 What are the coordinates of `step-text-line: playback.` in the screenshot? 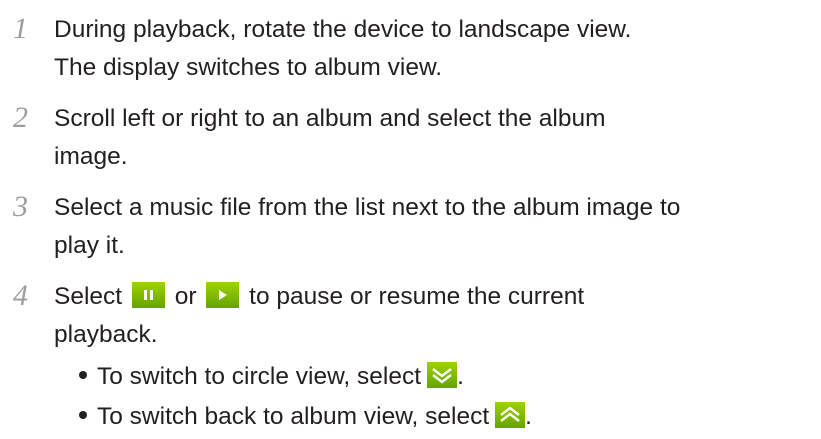 It's located at (106, 334).